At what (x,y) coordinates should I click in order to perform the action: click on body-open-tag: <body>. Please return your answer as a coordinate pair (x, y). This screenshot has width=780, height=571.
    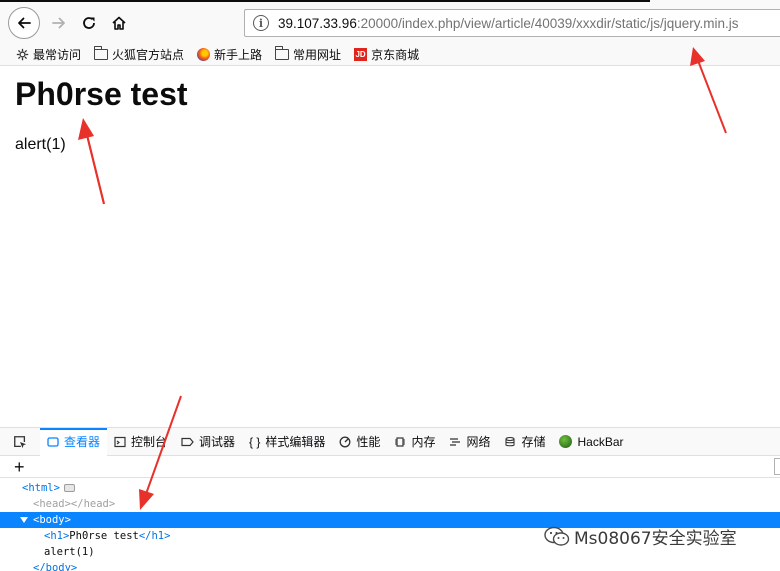
    Looking at the image, I should click on (52, 520).